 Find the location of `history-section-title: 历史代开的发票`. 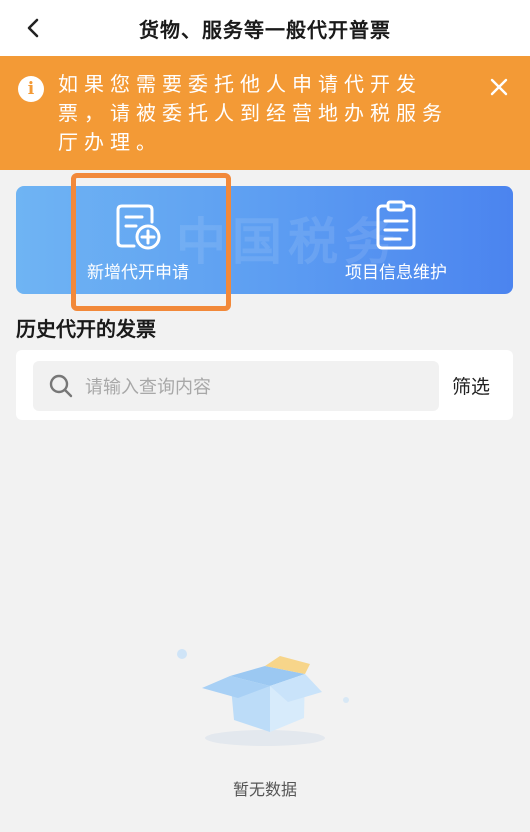

history-section-title: 历史代开的发票 is located at coordinates (86, 329).